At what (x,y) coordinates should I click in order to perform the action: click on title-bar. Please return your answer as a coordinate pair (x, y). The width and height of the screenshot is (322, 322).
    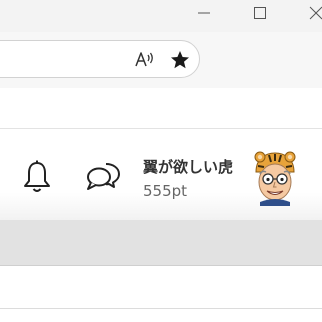
    Looking at the image, I should click on (161, 16).